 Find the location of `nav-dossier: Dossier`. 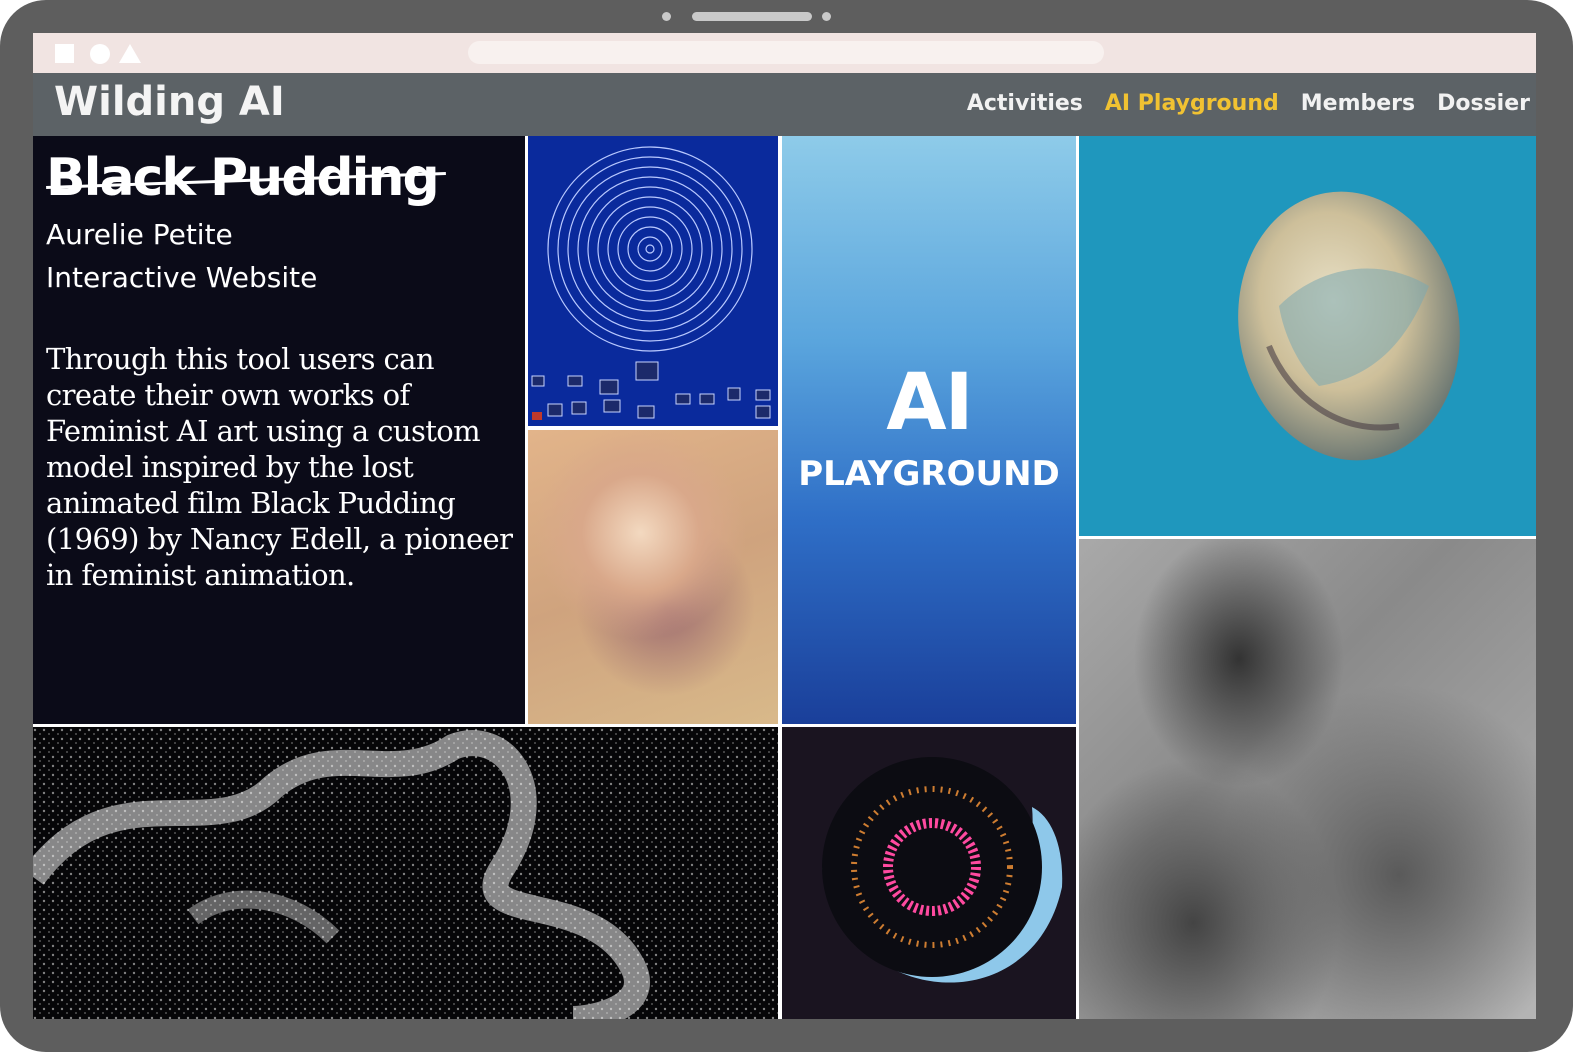

nav-dossier: Dossier is located at coordinates (1483, 103).